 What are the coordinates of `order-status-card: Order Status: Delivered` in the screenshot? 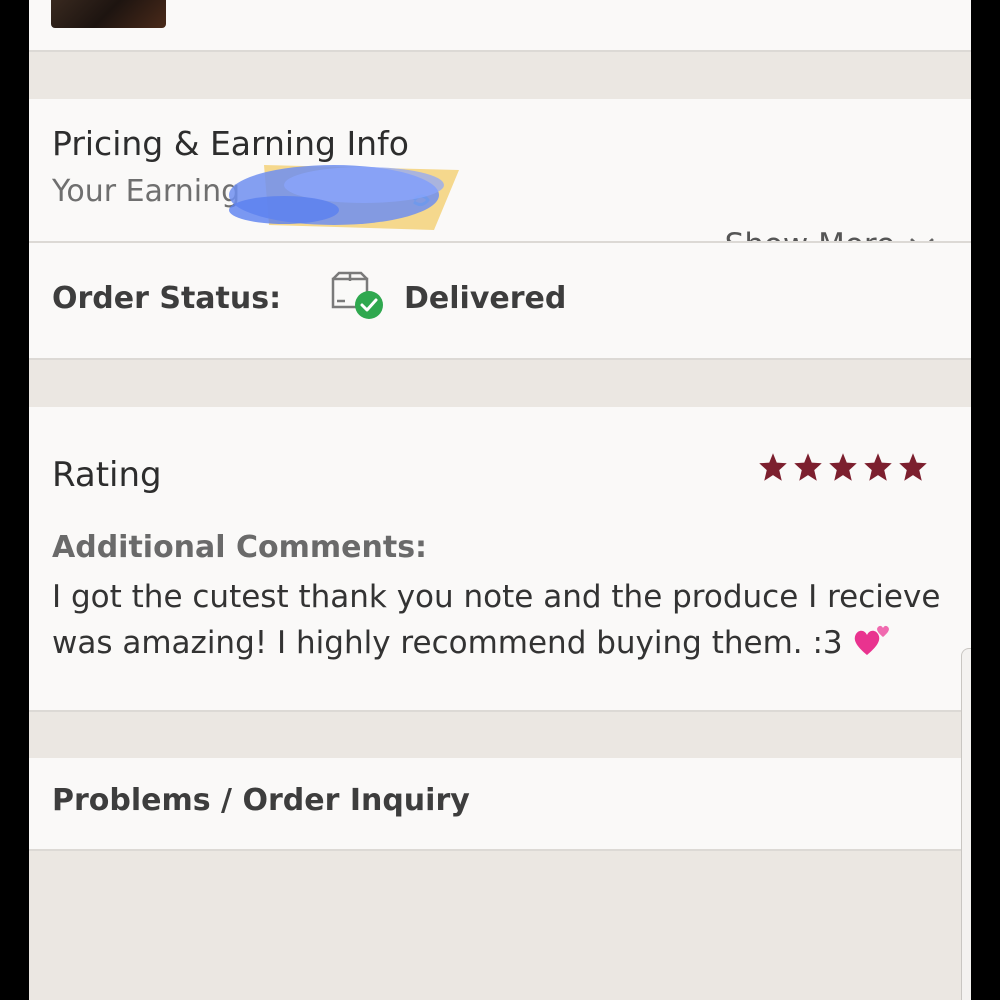 It's located at (500, 300).